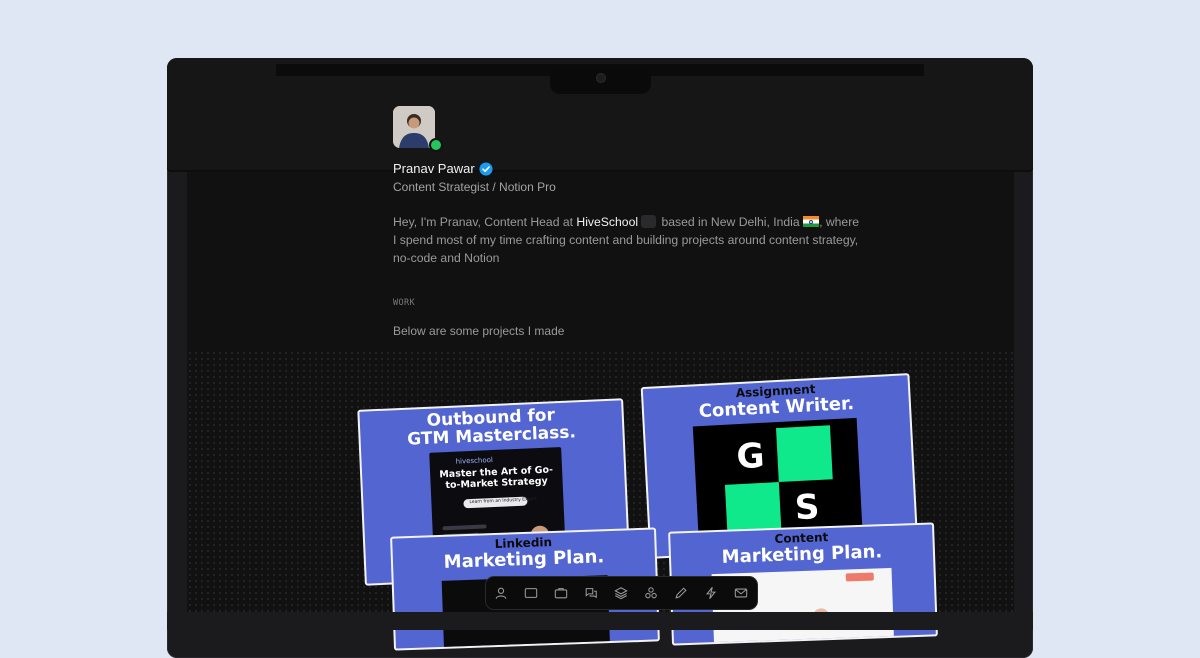 This screenshot has width=1200, height=658. Describe the element at coordinates (464, 527) in the screenshot. I see `poster-bullet` at that location.